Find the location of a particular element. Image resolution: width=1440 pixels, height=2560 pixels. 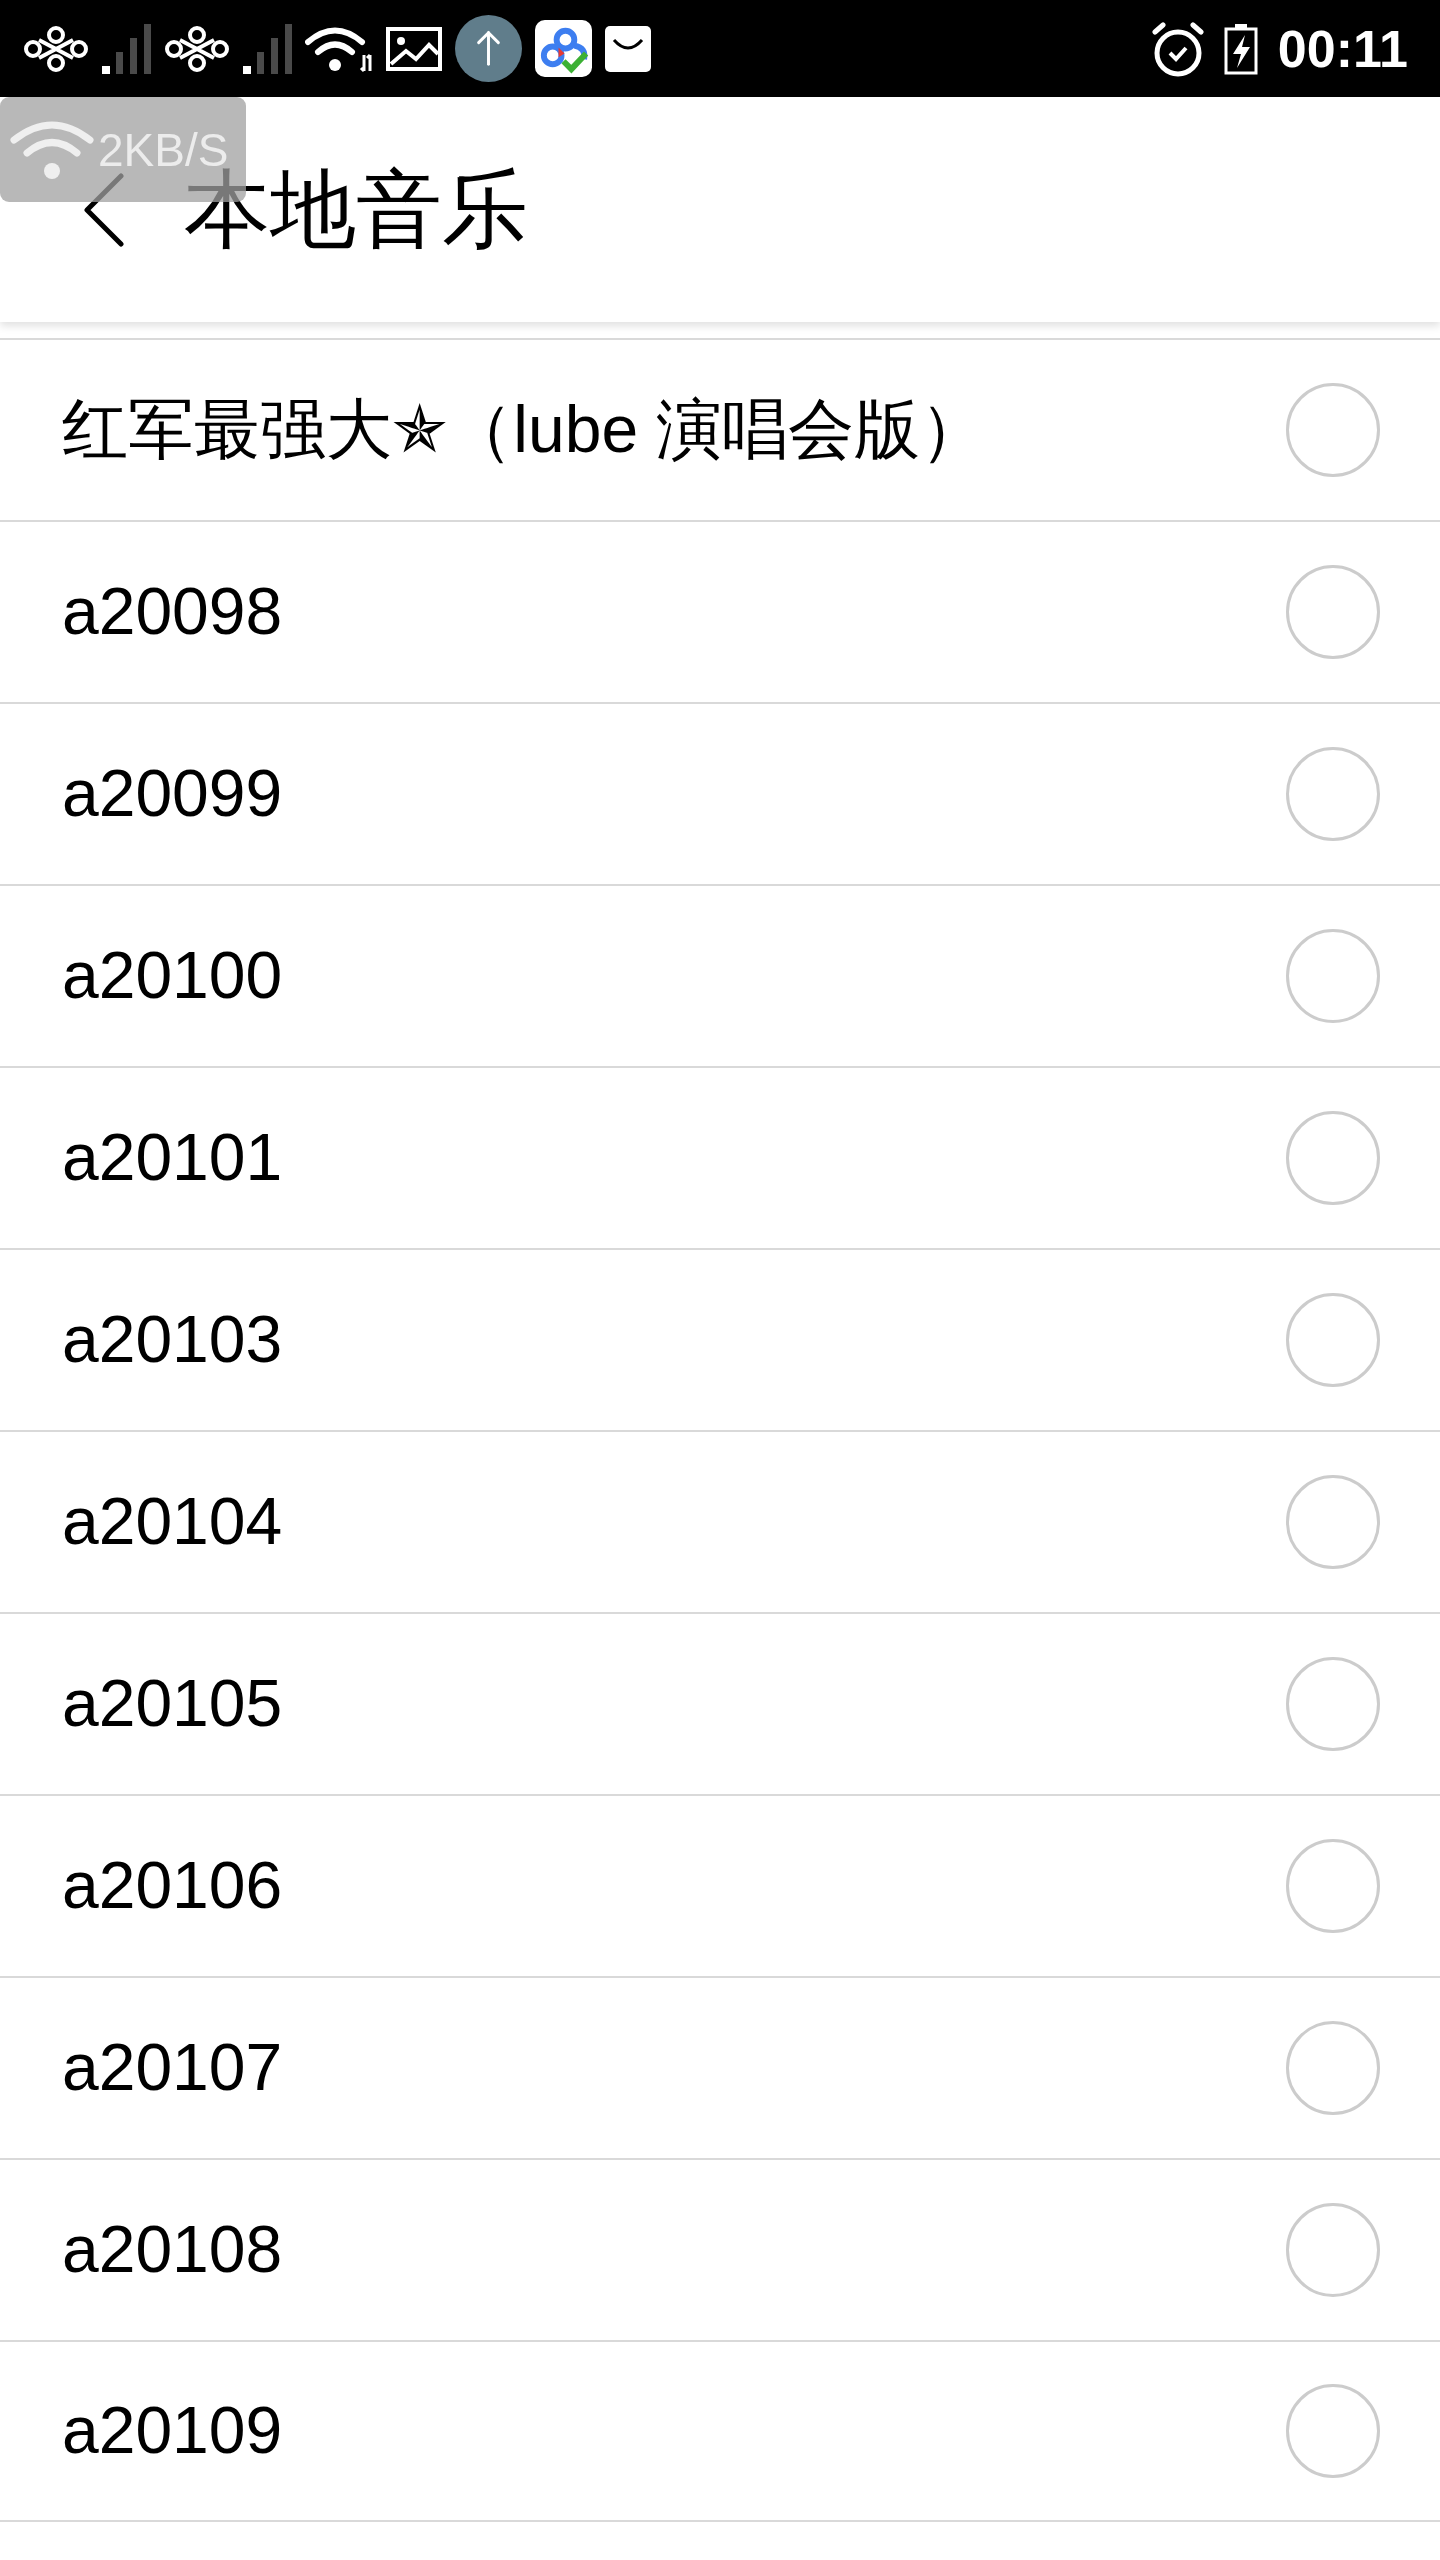

alarm-icon is located at coordinates (1177, 48).